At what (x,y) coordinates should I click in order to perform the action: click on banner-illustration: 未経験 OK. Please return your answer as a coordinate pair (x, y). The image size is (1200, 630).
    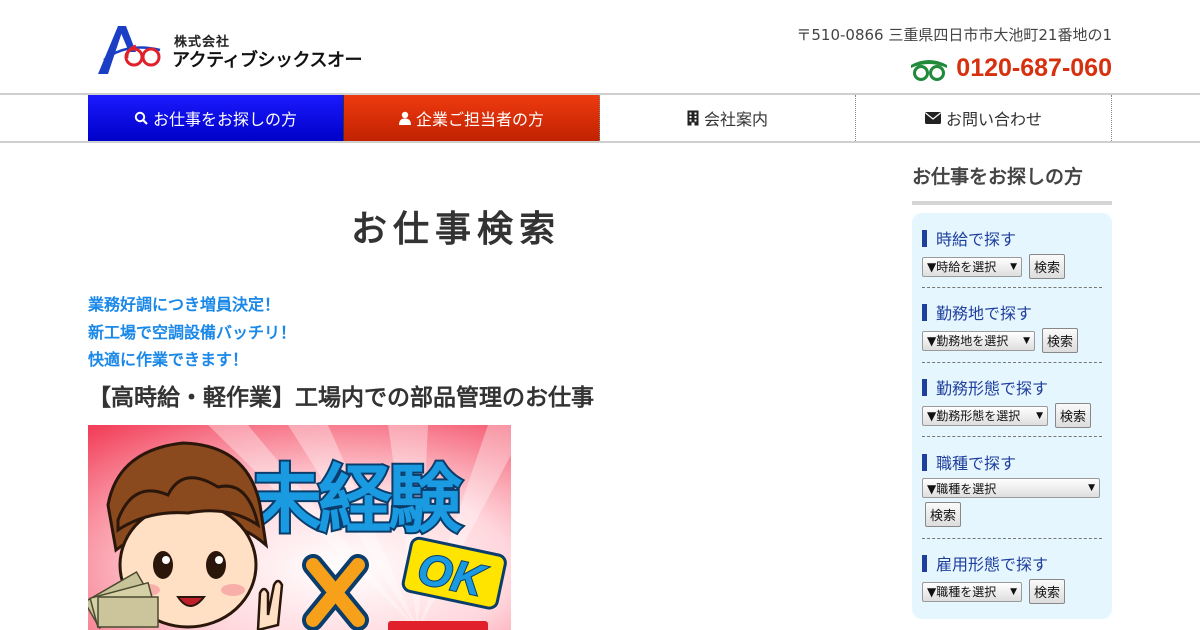
    Looking at the image, I should click on (299, 527).